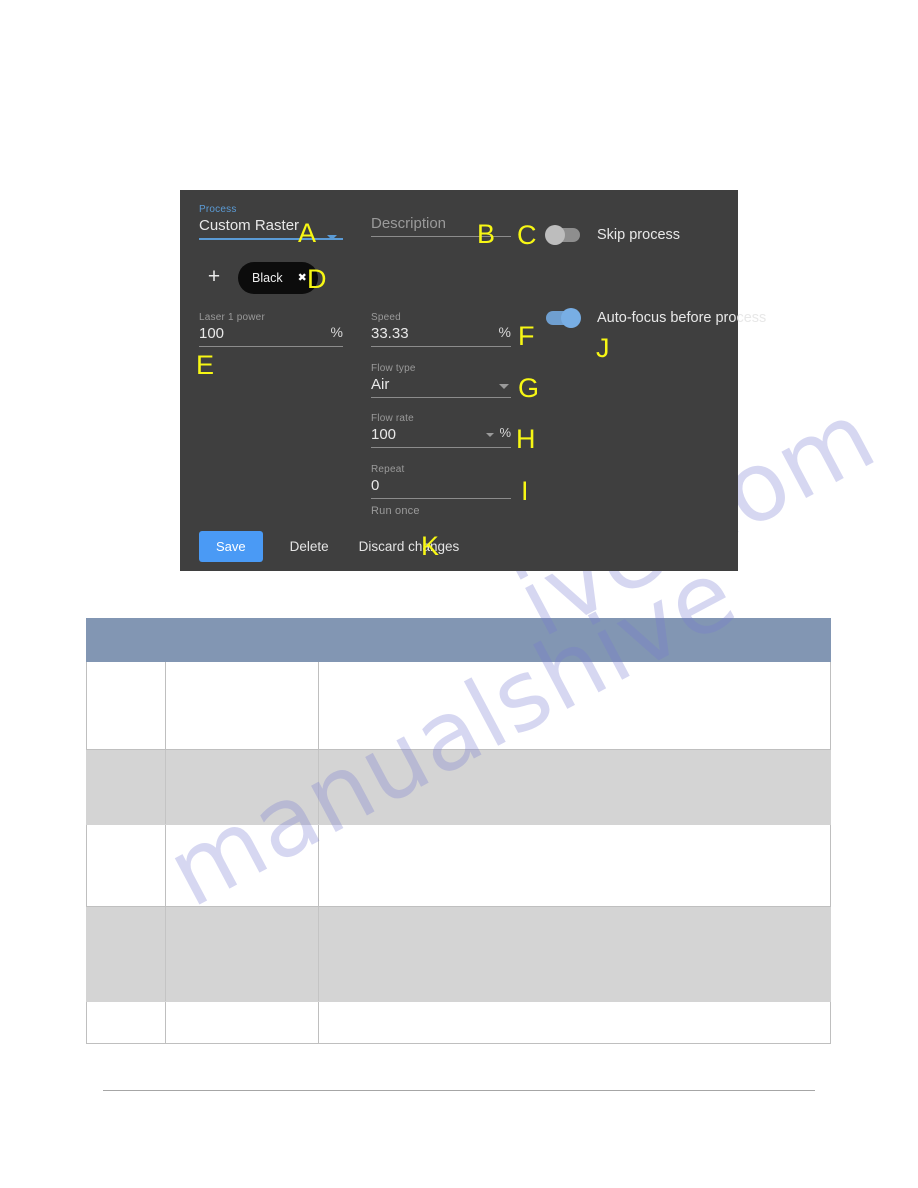 The width and height of the screenshot is (918, 1188). I want to click on laser-power-label: Laser 1 power, so click(232, 317).